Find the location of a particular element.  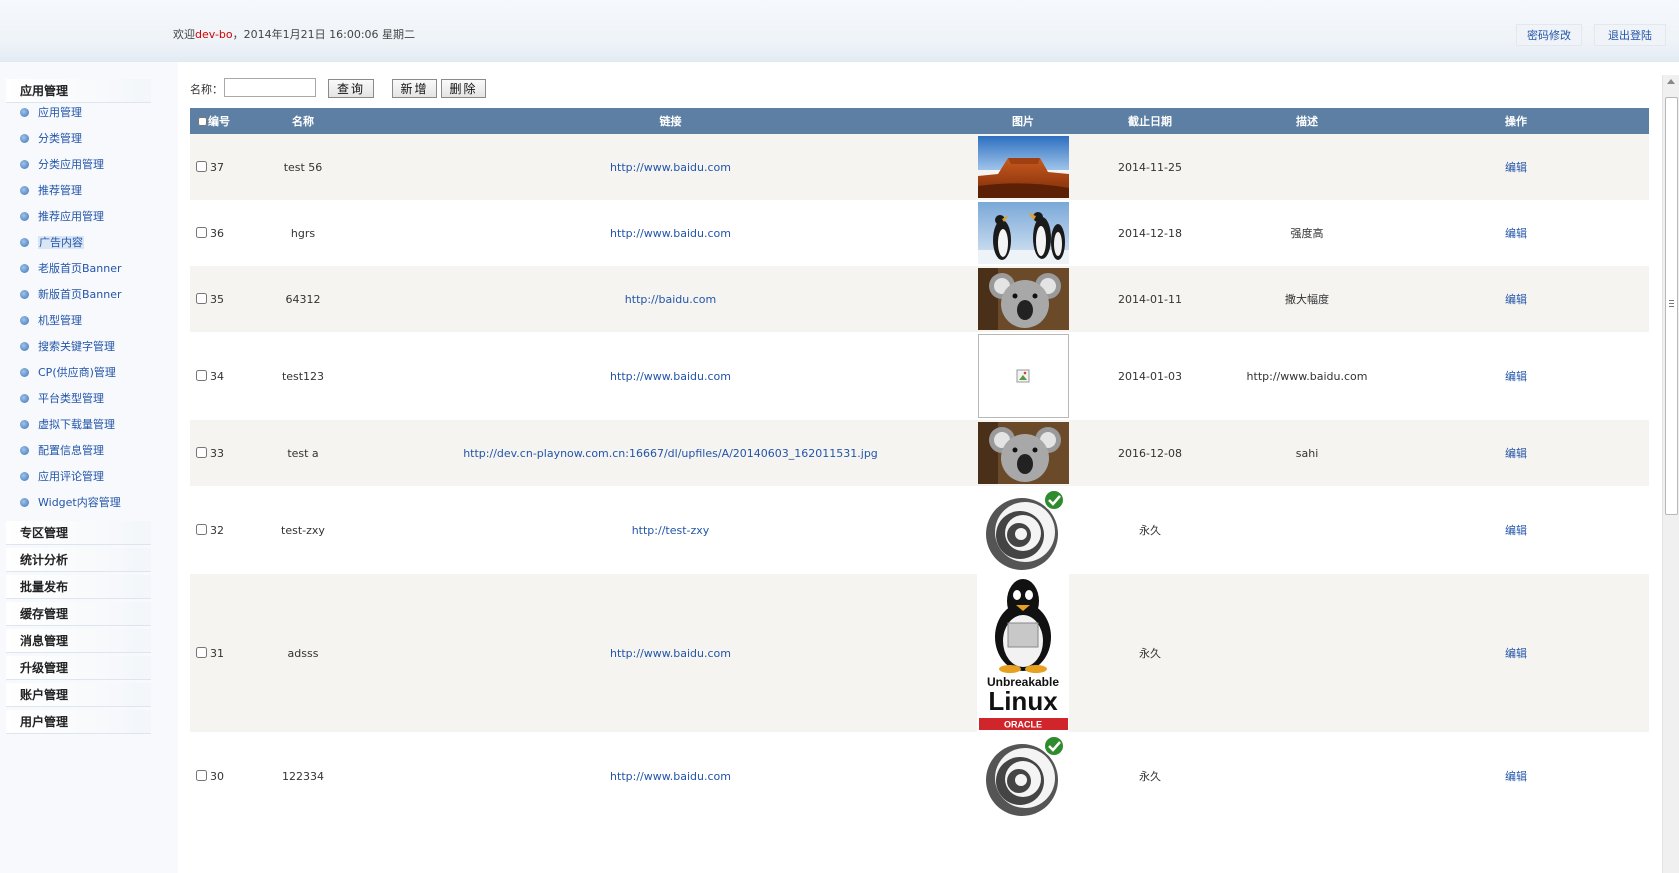

row-id: 30 is located at coordinates (217, 776).